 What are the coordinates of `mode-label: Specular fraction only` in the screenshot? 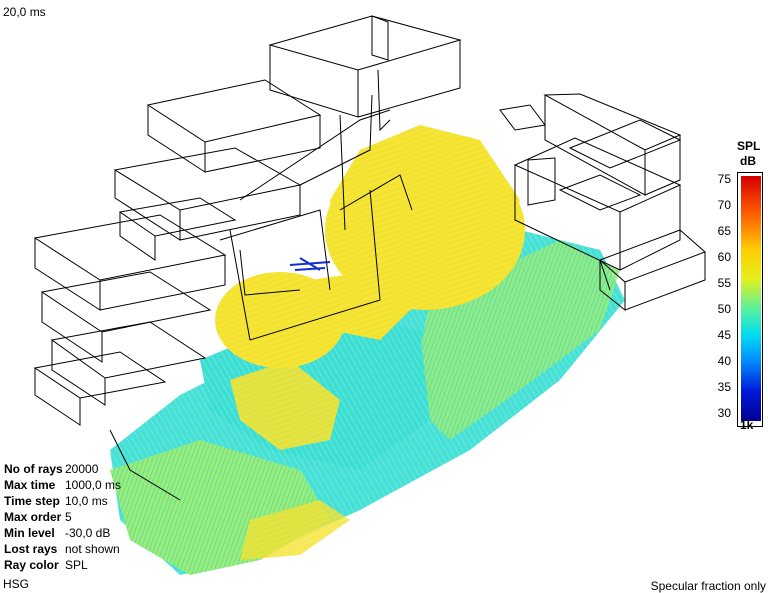 It's located at (708, 586).